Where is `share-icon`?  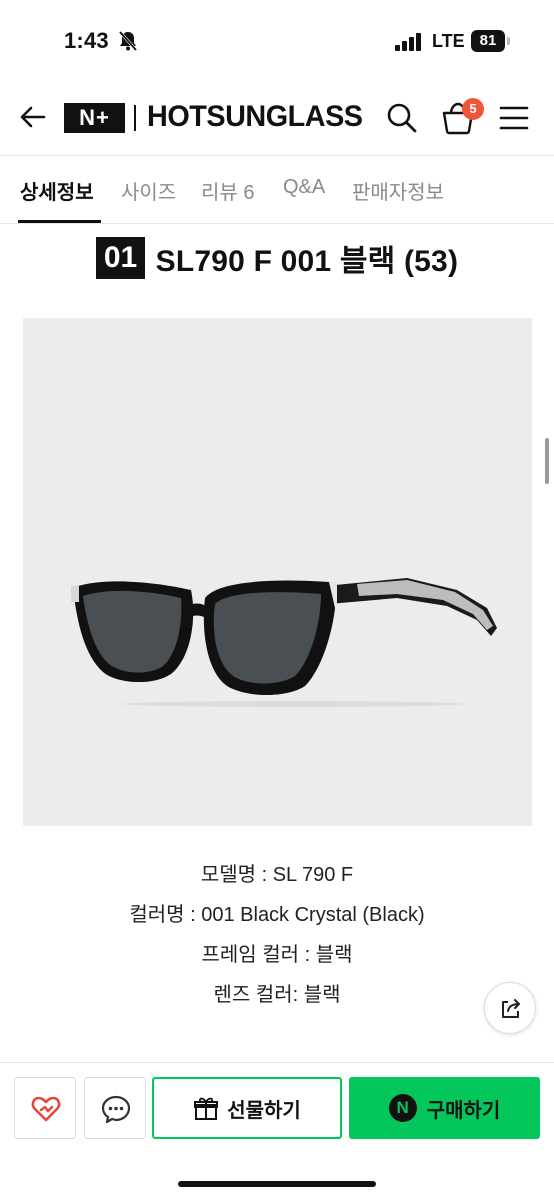
share-icon is located at coordinates (511, 1008).